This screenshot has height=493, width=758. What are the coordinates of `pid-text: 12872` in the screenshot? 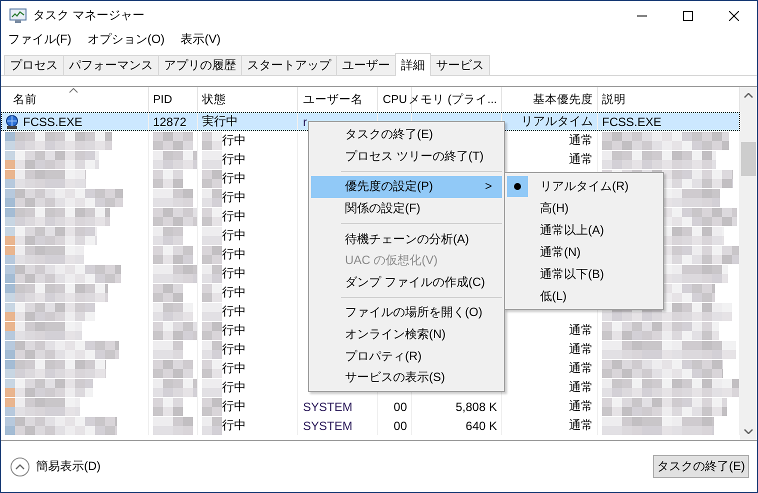 It's located at (169, 121).